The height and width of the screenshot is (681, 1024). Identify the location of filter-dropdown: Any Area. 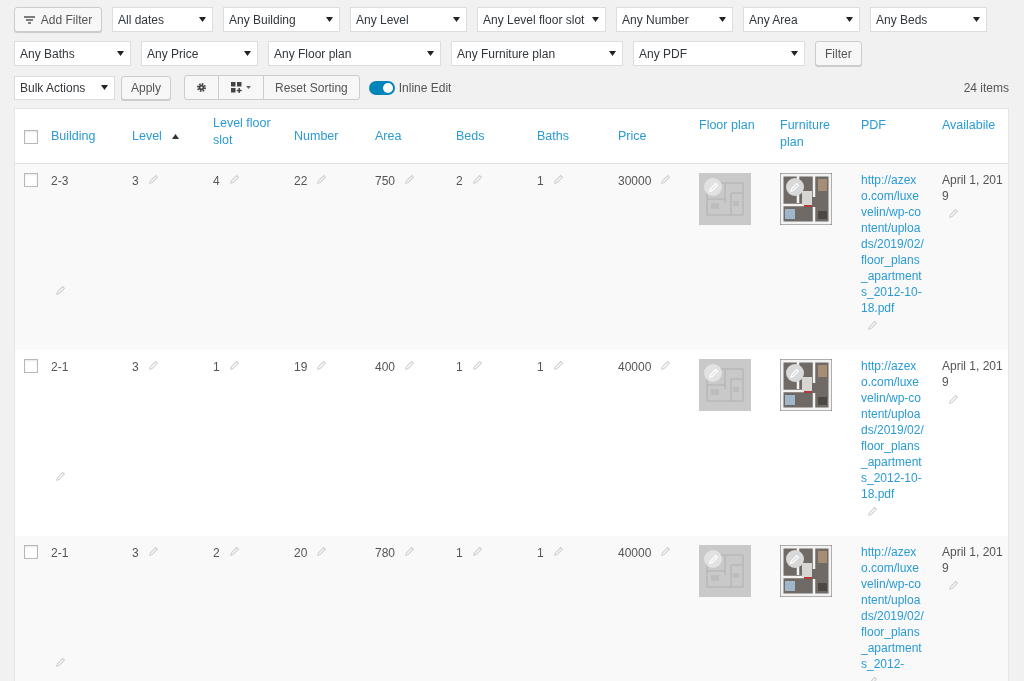
(801, 19).